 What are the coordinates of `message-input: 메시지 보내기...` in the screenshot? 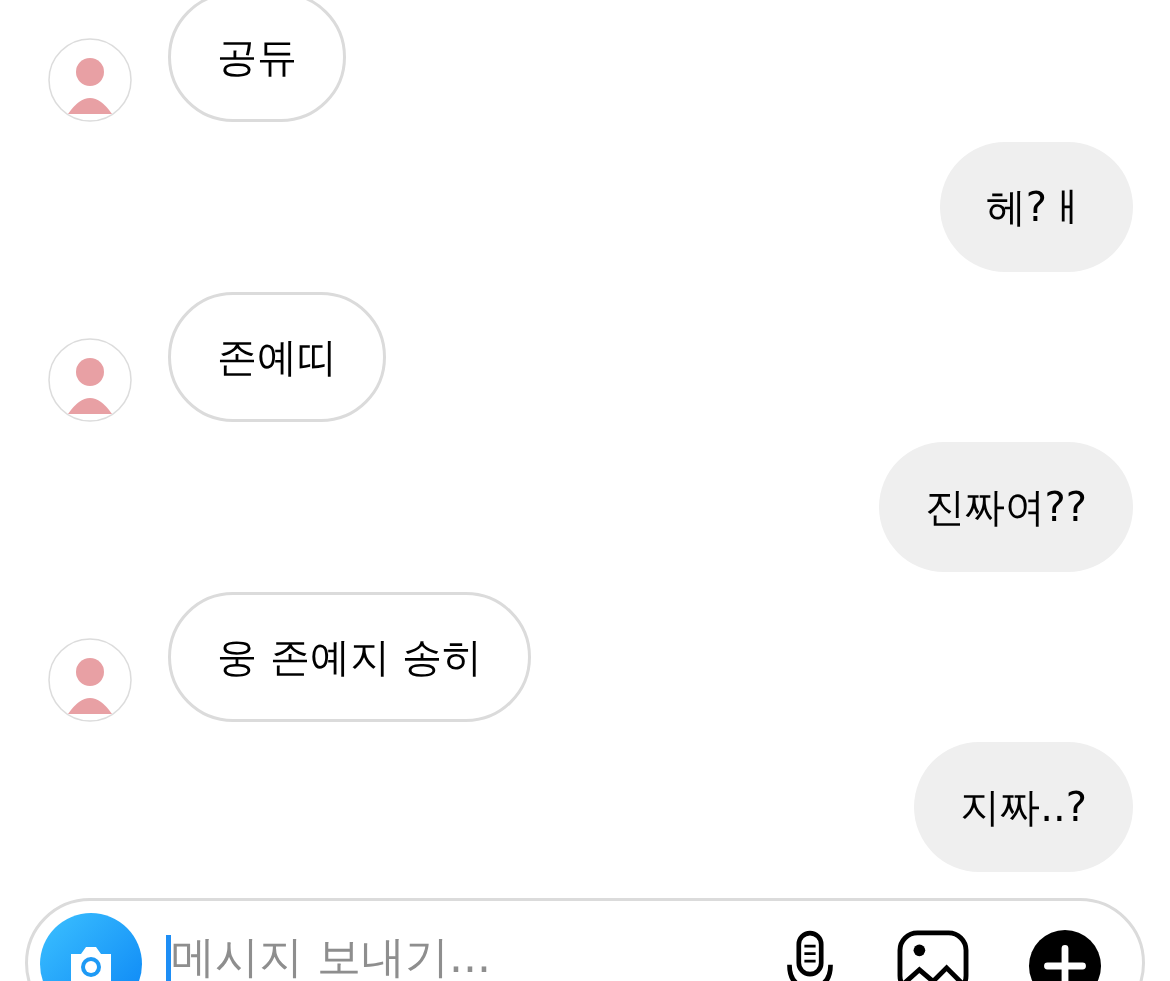 It's located at (476, 956).